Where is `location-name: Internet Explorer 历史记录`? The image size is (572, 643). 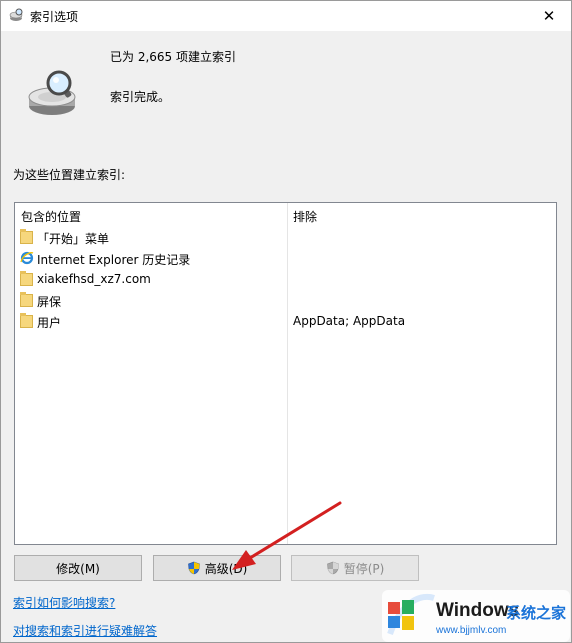
location-name: Internet Explorer 历史记录 is located at coordinates (114, 260).